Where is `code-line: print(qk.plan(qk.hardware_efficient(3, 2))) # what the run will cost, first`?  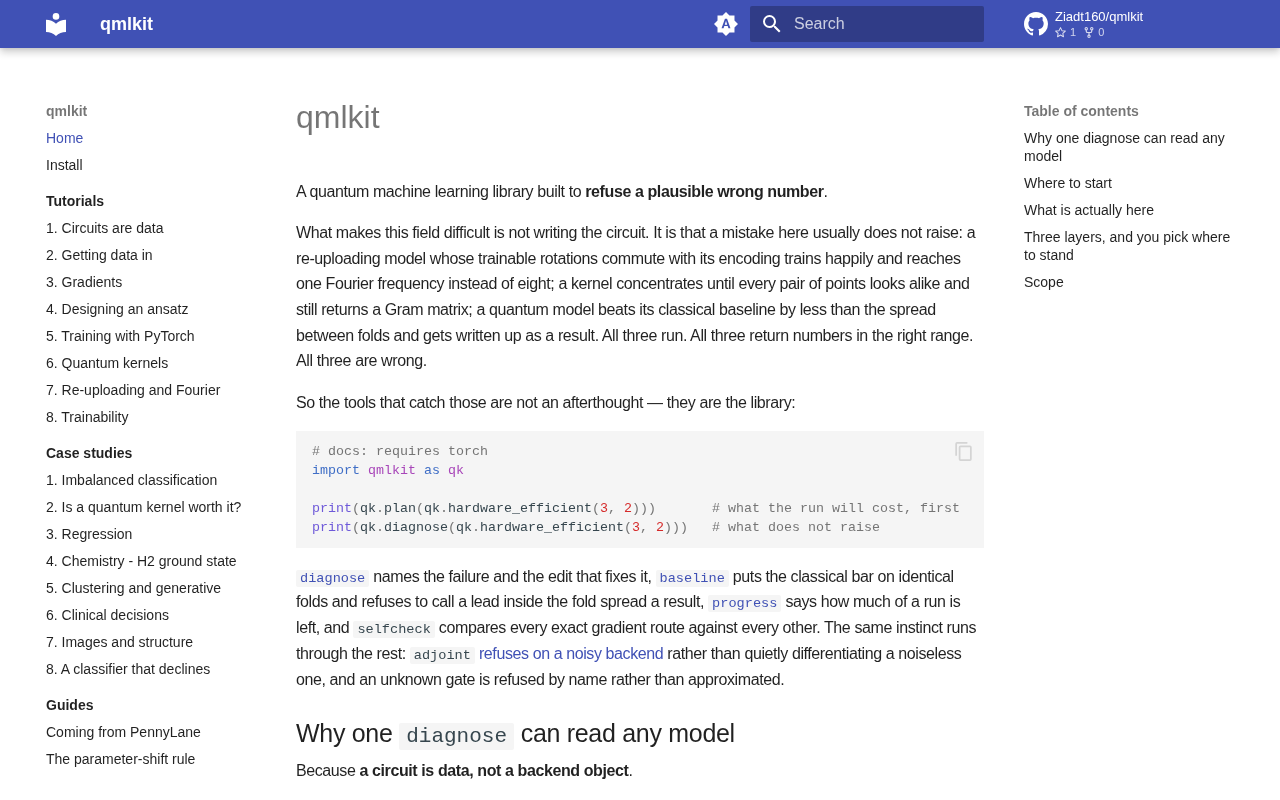
code-line: print(qk.plan(qk.hardware_efficient(3, 2))) # what the run will cost, first is located at coordinates (636, 508).